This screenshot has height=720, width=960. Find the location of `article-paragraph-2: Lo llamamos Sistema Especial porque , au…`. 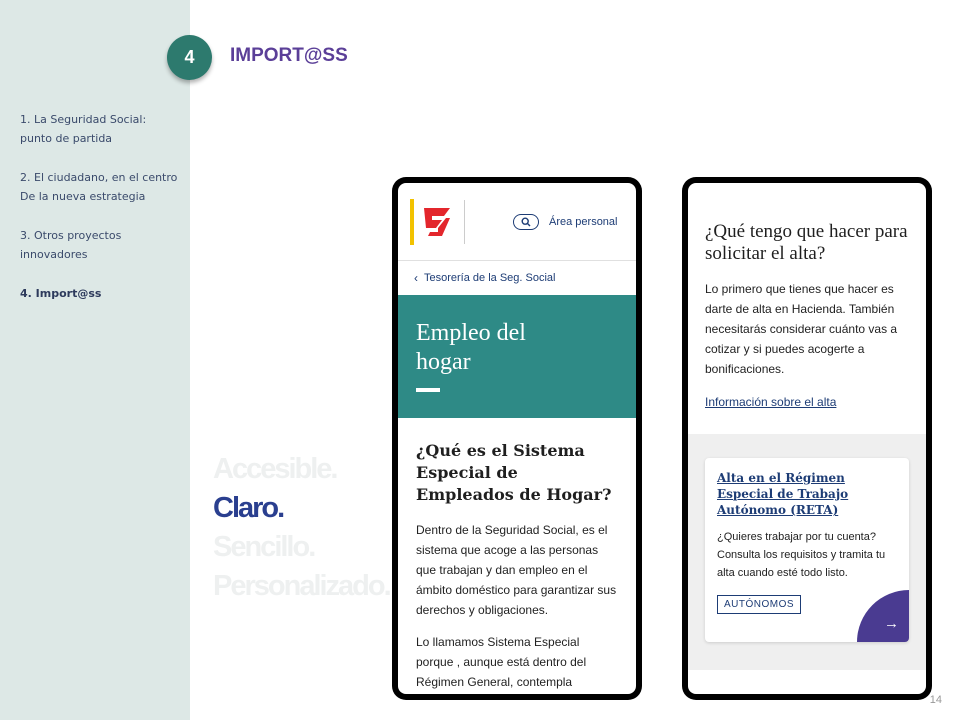

article-paragraph-2: Lo llamamos Sistema Especial porque , au… is located at coordinates (501, 662).